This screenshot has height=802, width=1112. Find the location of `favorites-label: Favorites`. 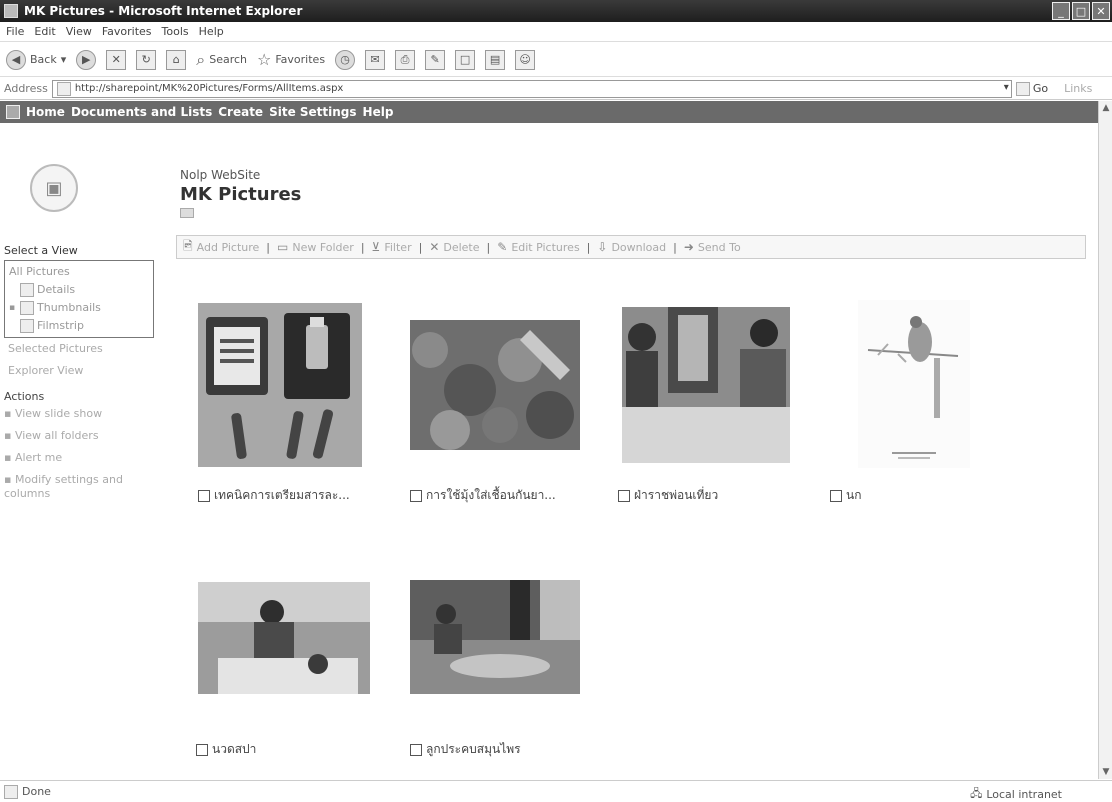

favorites-label: Favorites is located at coordinates (300, 59).